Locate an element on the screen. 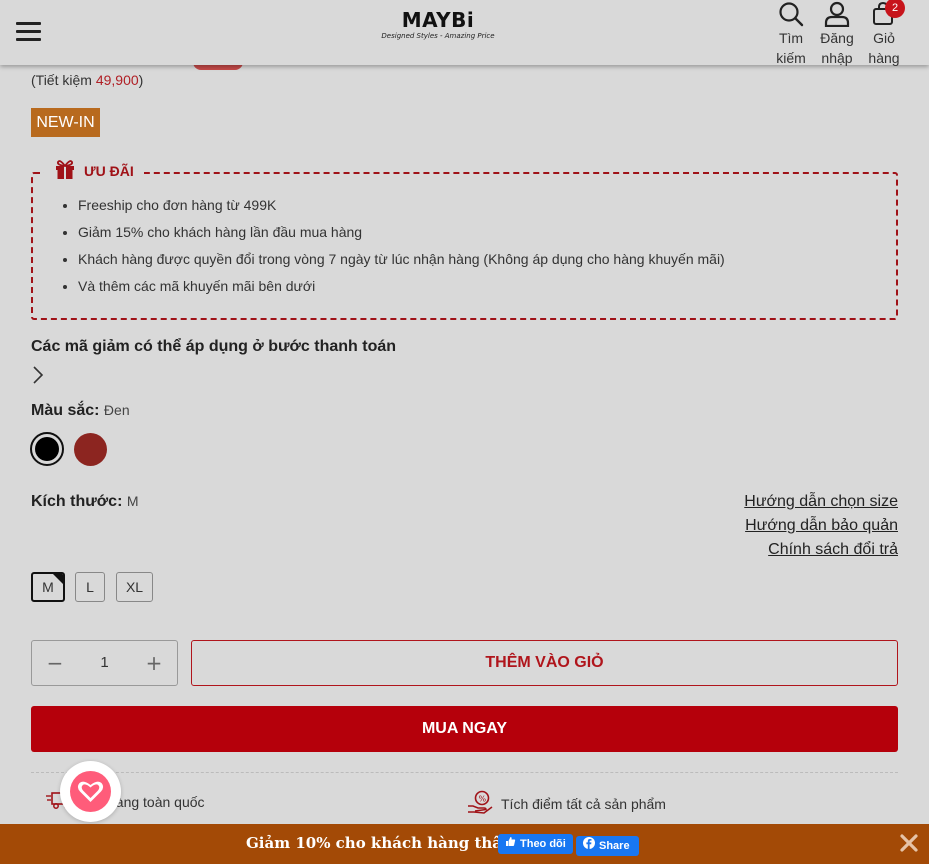  search-button: Tìm kiếm is located at coordinates (791, 34).